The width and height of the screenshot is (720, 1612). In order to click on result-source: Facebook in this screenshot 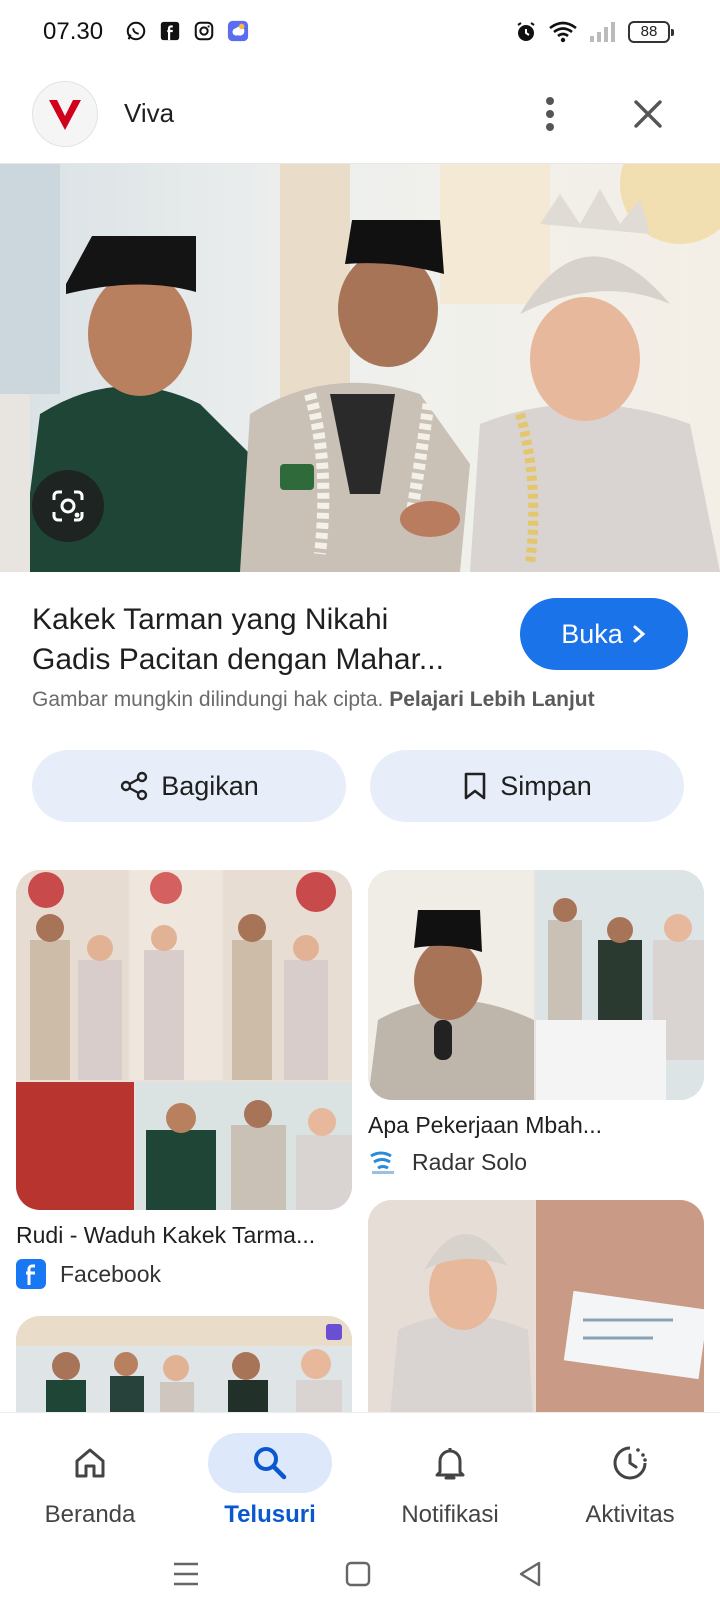, I will do `click(184, 1274)`.